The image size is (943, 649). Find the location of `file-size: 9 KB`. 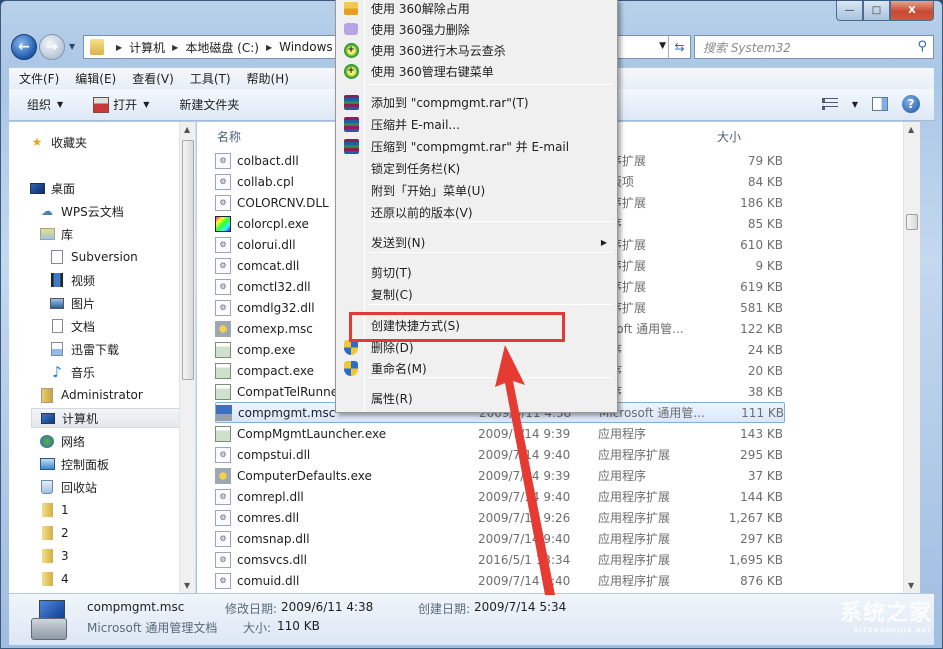

file-size: 9 KB is located at coordinates (769, 265).